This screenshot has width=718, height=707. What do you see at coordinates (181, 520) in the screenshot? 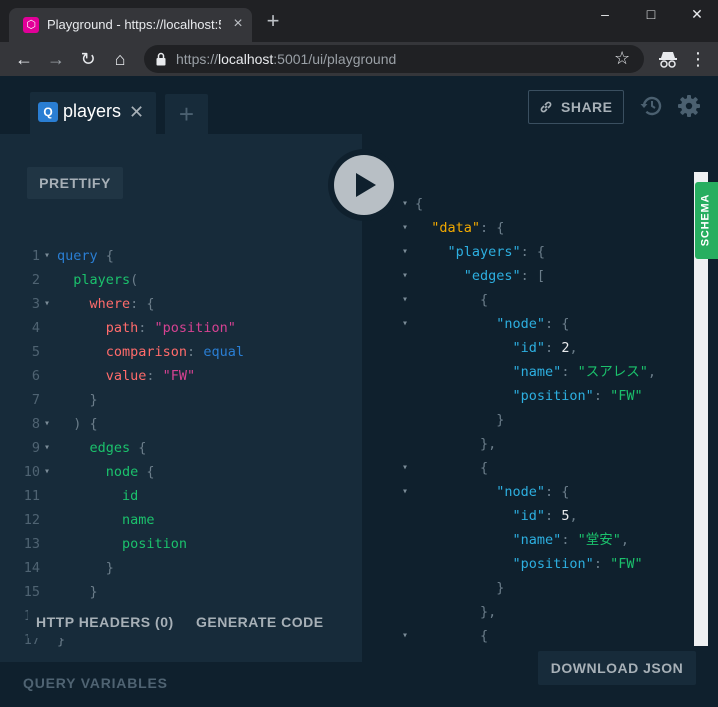
I see `code-line: 12 name` at bounding box center [181, 520].